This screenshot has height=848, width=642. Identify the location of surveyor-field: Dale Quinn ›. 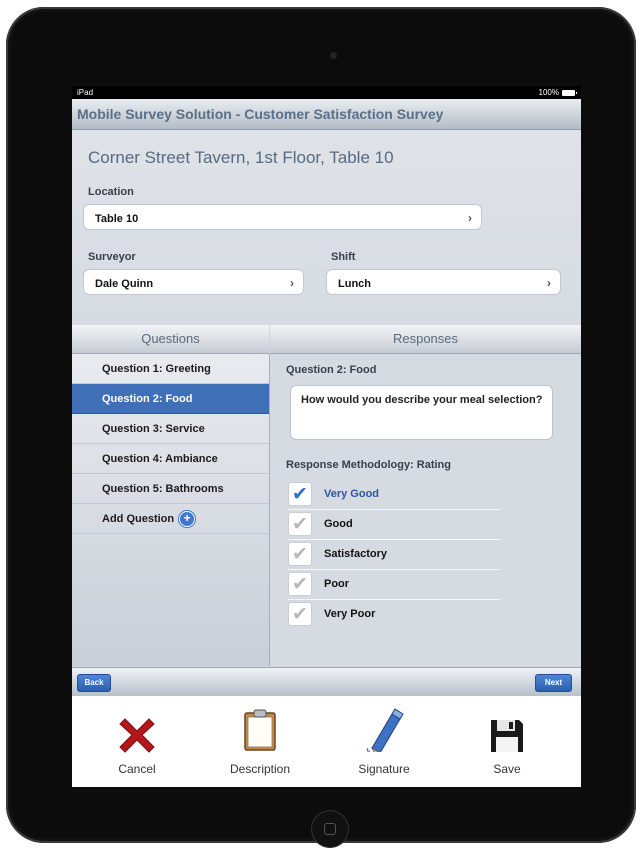
(193, 282).